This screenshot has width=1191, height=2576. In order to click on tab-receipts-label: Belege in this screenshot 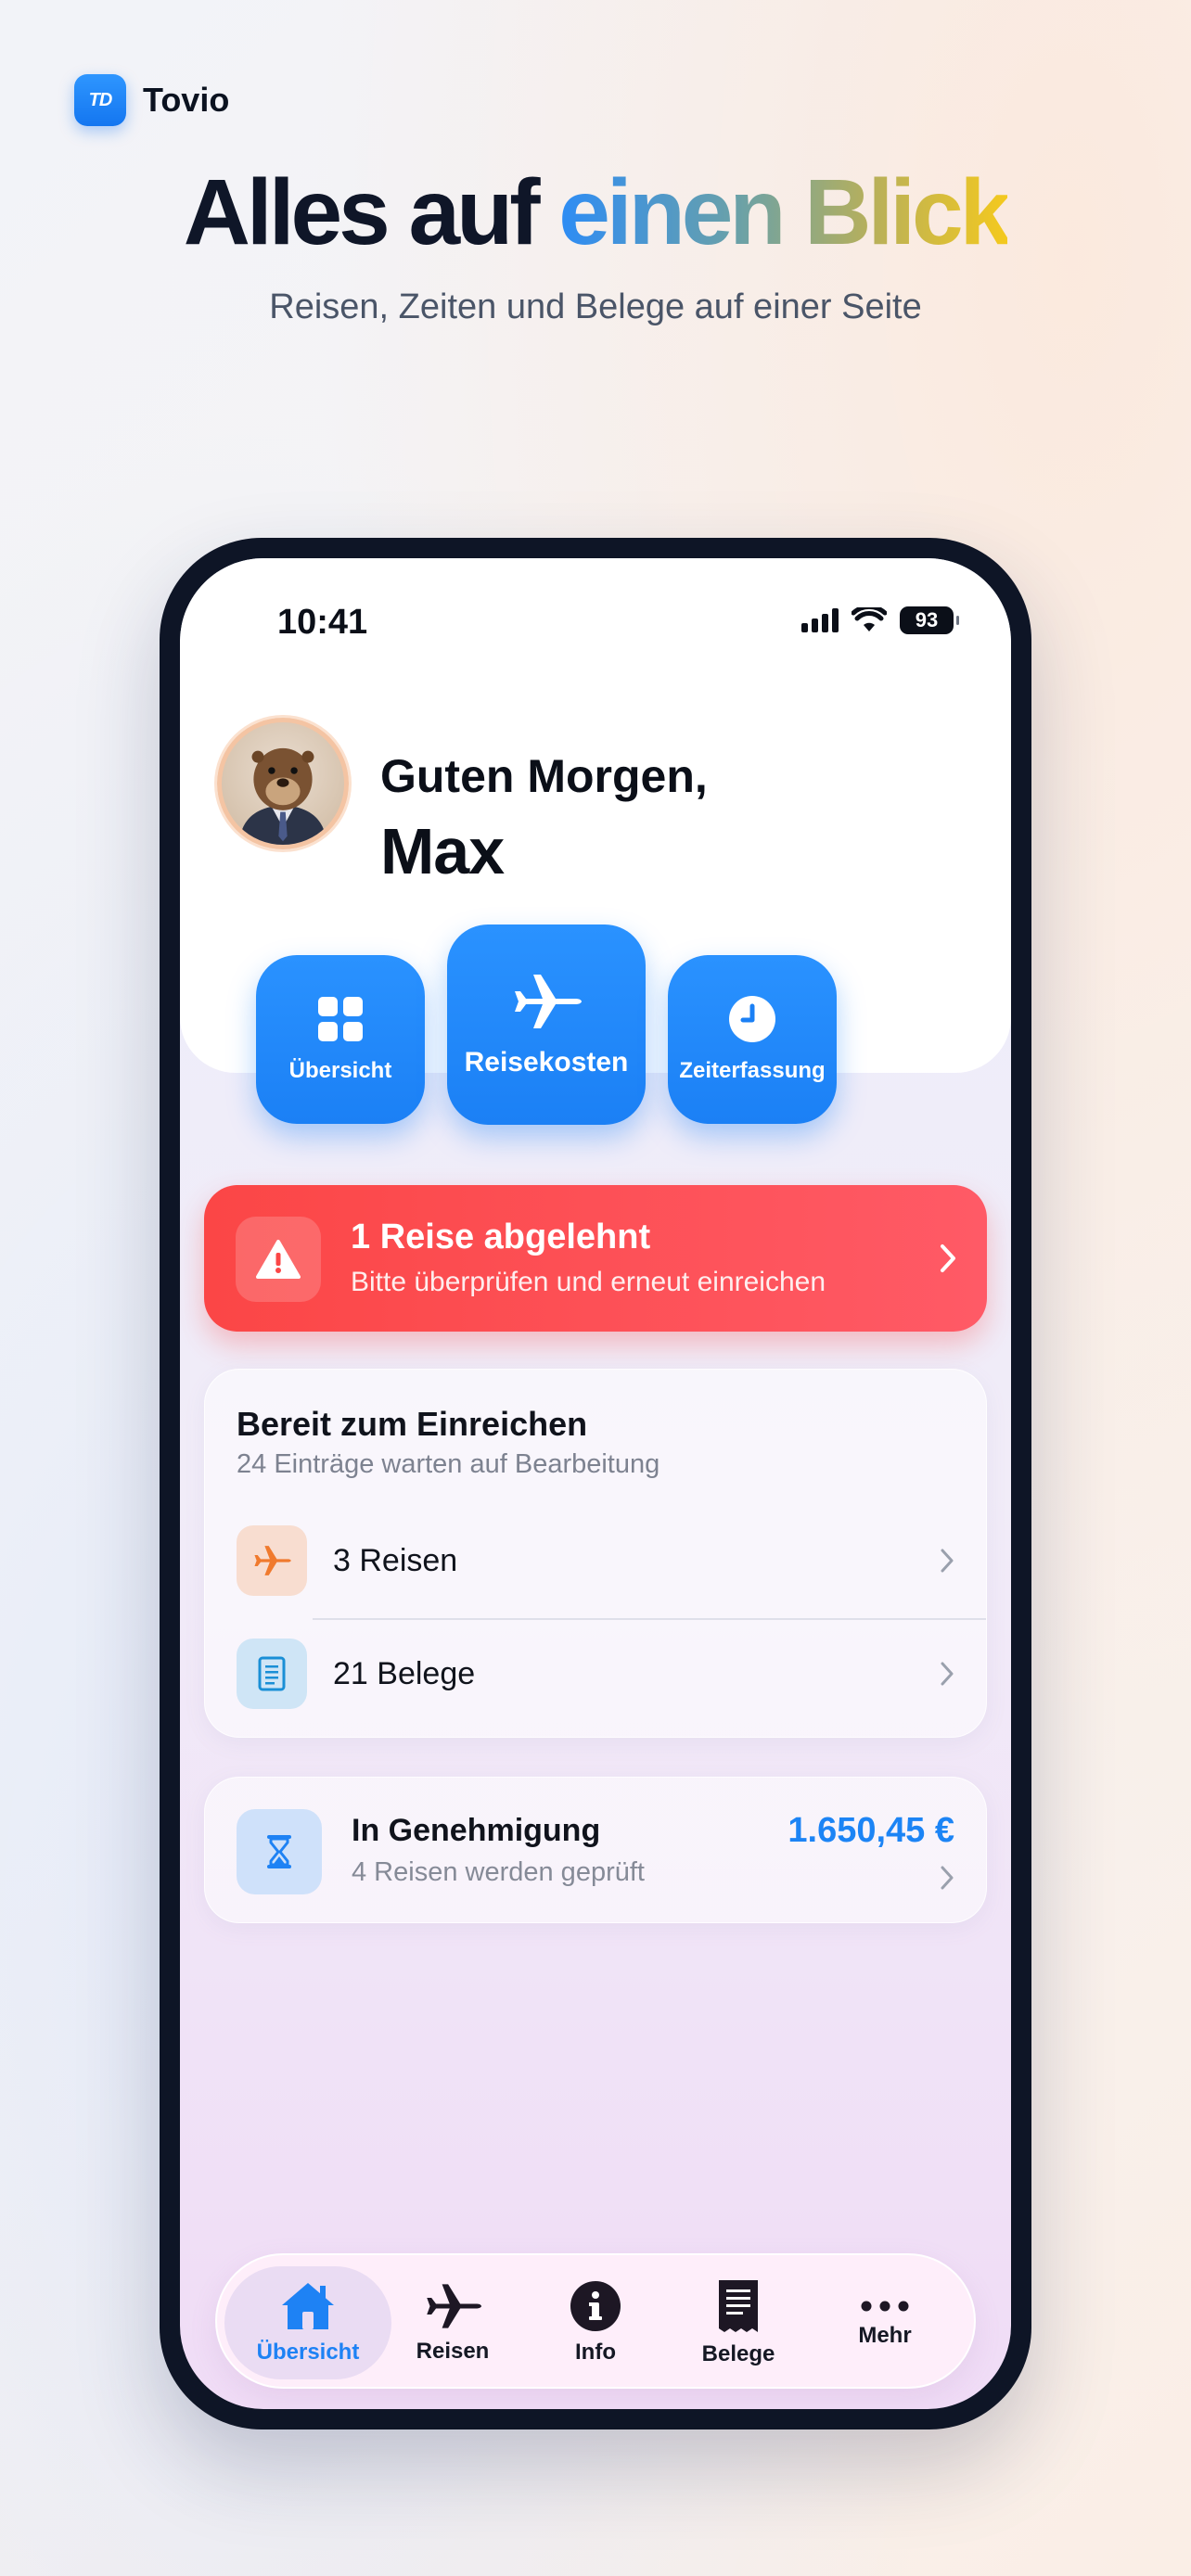, I will do `click(738, 2353)`.